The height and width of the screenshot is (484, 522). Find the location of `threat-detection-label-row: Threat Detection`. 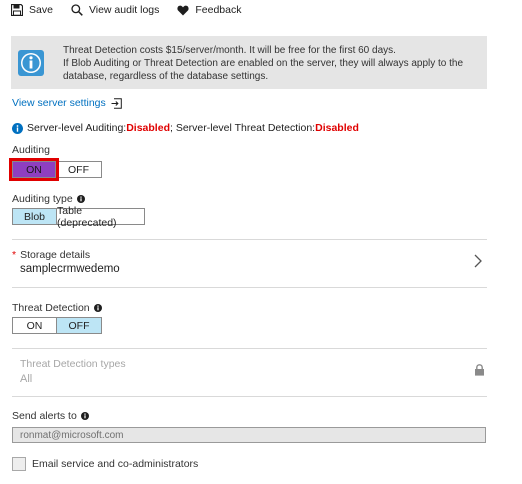

threat-detection-label-row: Threat Detection is located at coordinates (57, 308).